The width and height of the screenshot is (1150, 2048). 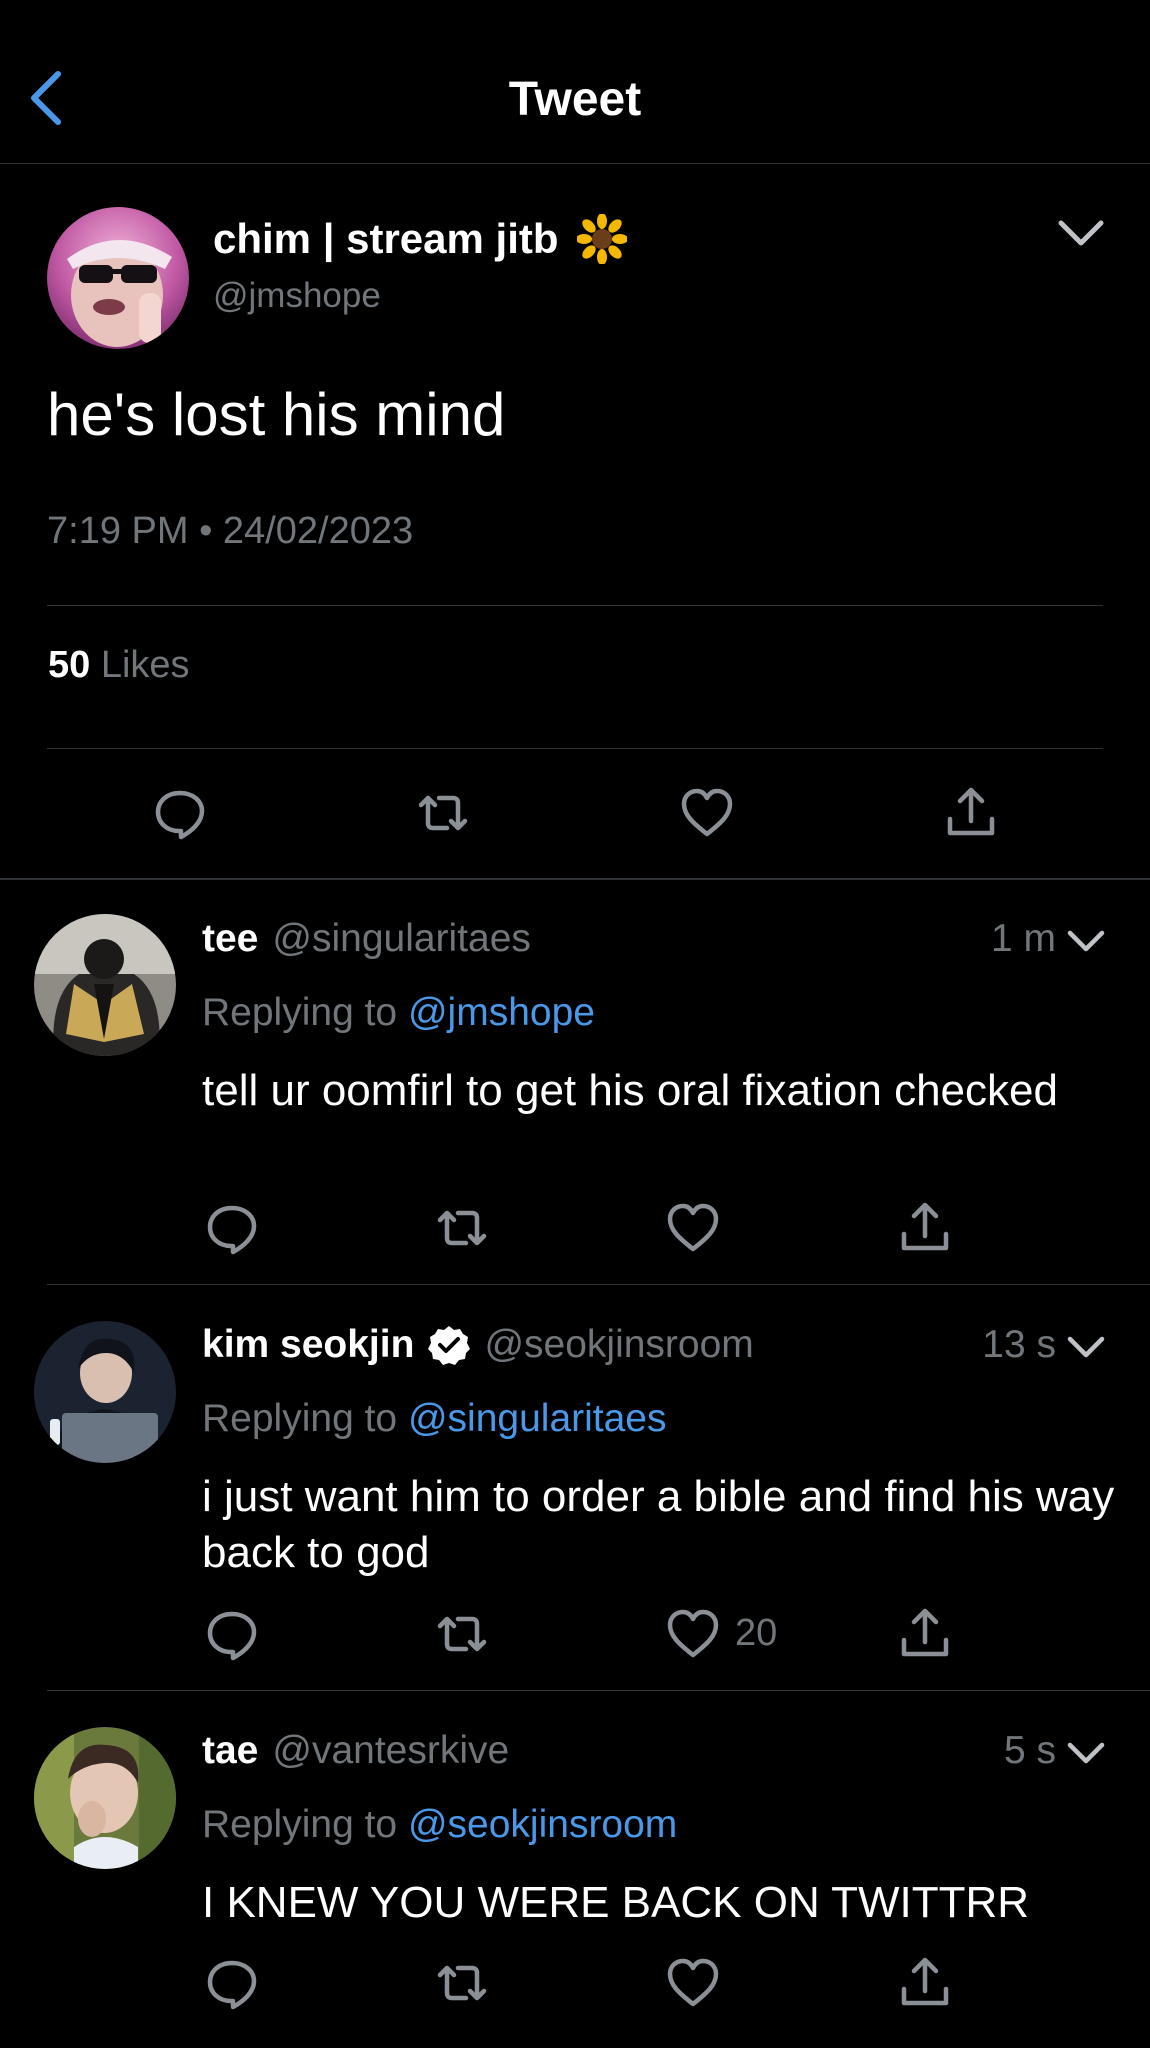 What do you see at coordinates (69, 665) in the screenshot?
I see `likes-count: 50` at bounding box center [69, 665].